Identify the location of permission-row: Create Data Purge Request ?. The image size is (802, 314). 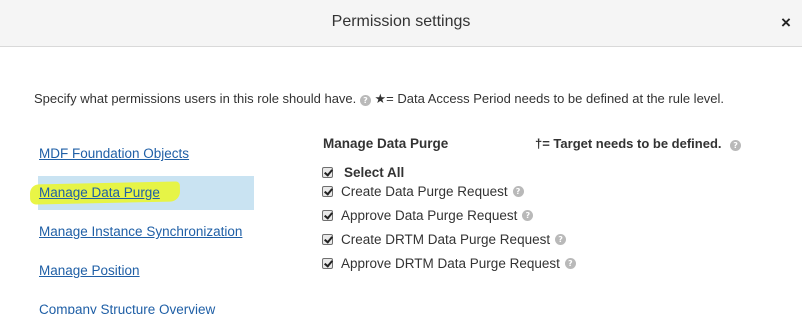
(423, 191).